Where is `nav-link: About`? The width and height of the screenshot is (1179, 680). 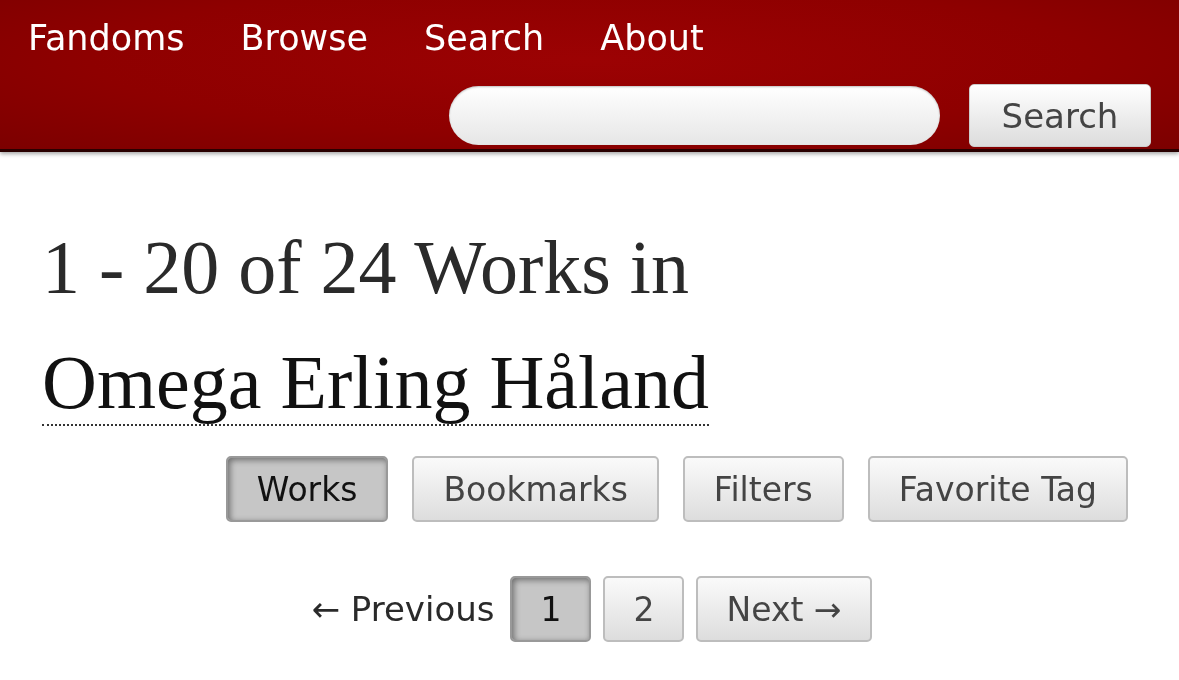 nav-link: About is located at coordinates (652, 38).